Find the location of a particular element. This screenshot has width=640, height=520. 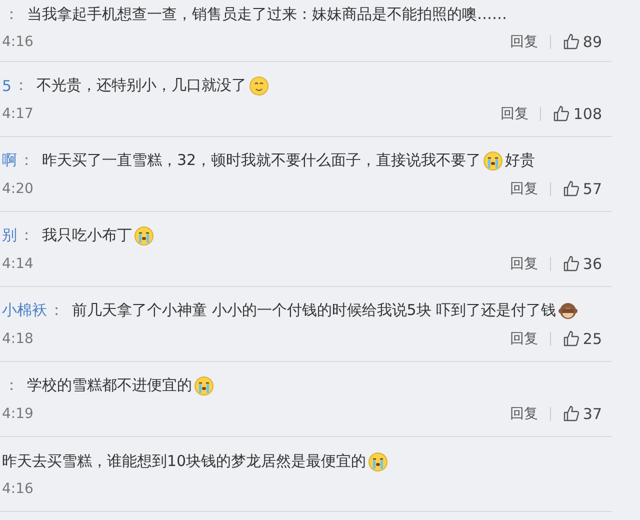

smile-emoji-icon is located at coordinates (258, 86).